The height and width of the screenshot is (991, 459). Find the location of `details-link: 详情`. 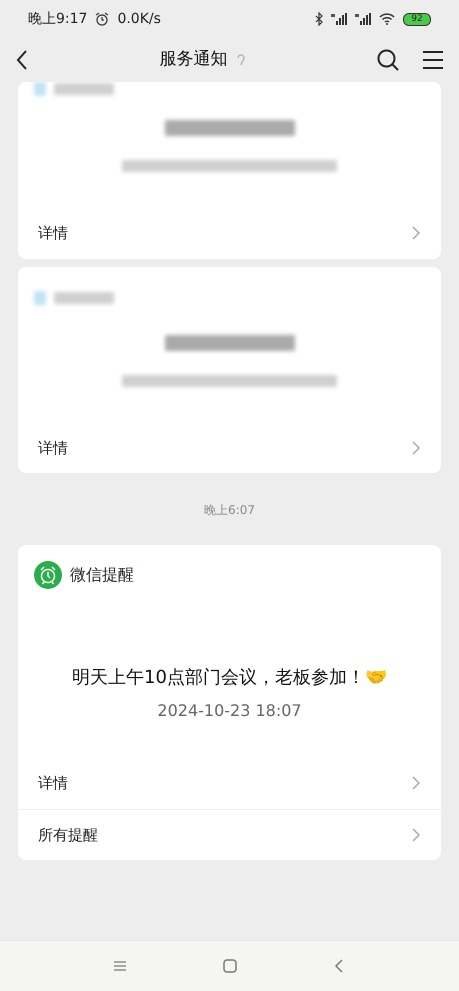

details-link: 详情 is located at coordinates (229, 783).